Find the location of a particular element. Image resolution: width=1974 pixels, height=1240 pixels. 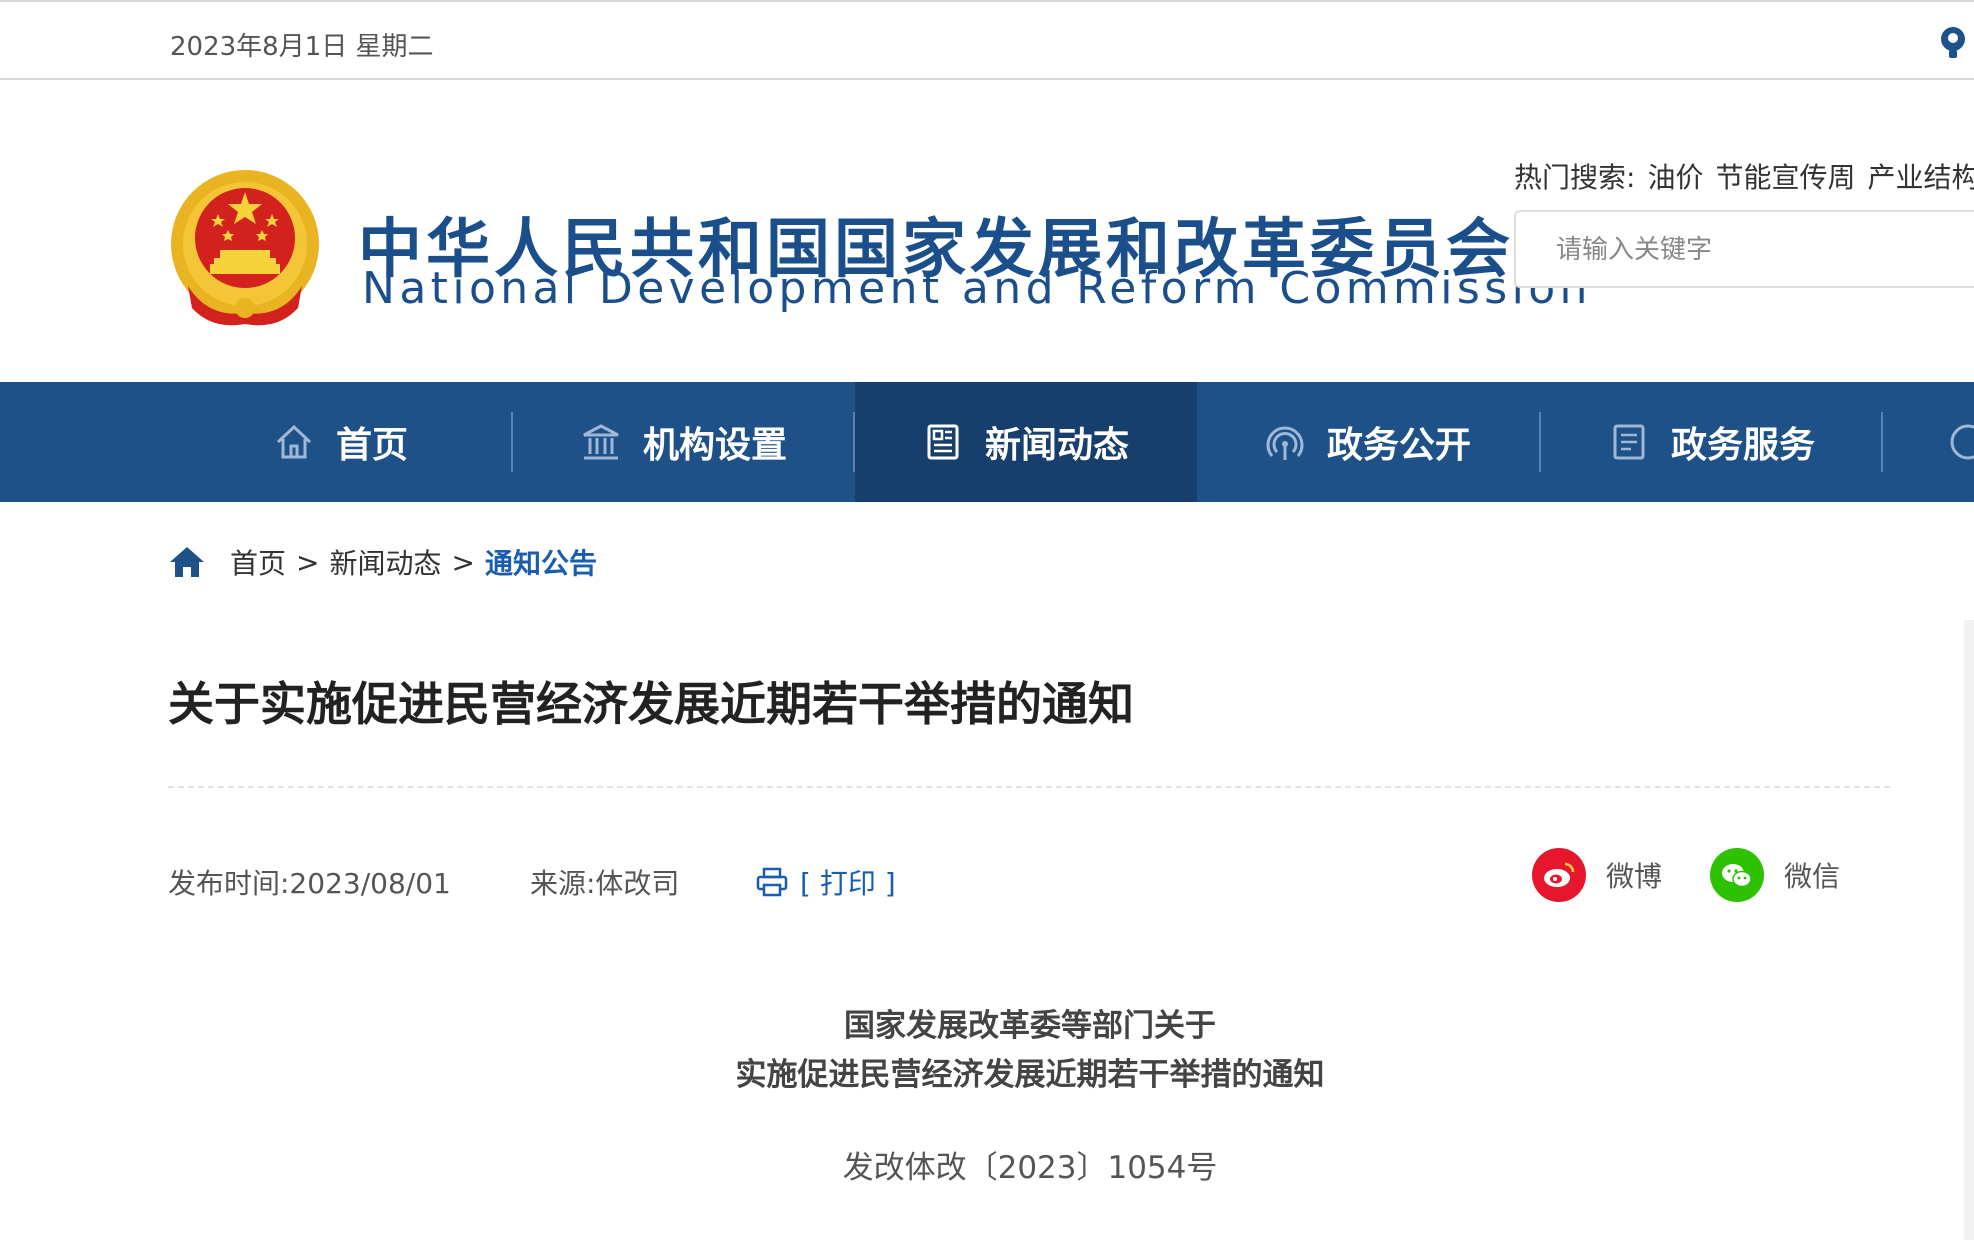

article-source: 来源:体改司 is located at coordinates (605, 883).